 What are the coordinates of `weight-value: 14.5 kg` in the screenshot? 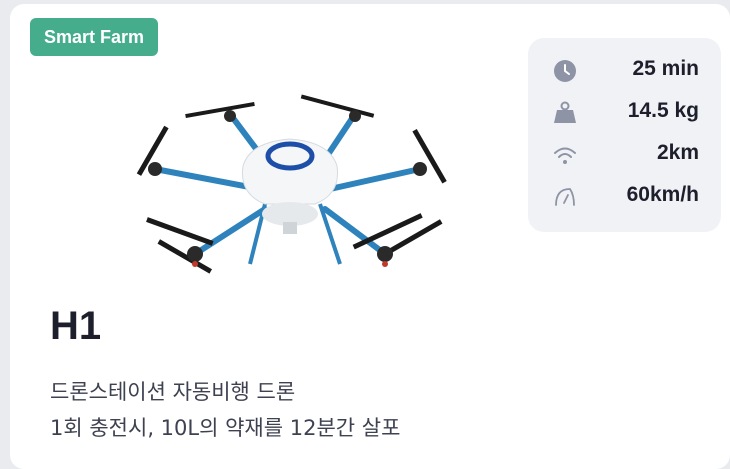 It's located at (663, 110).